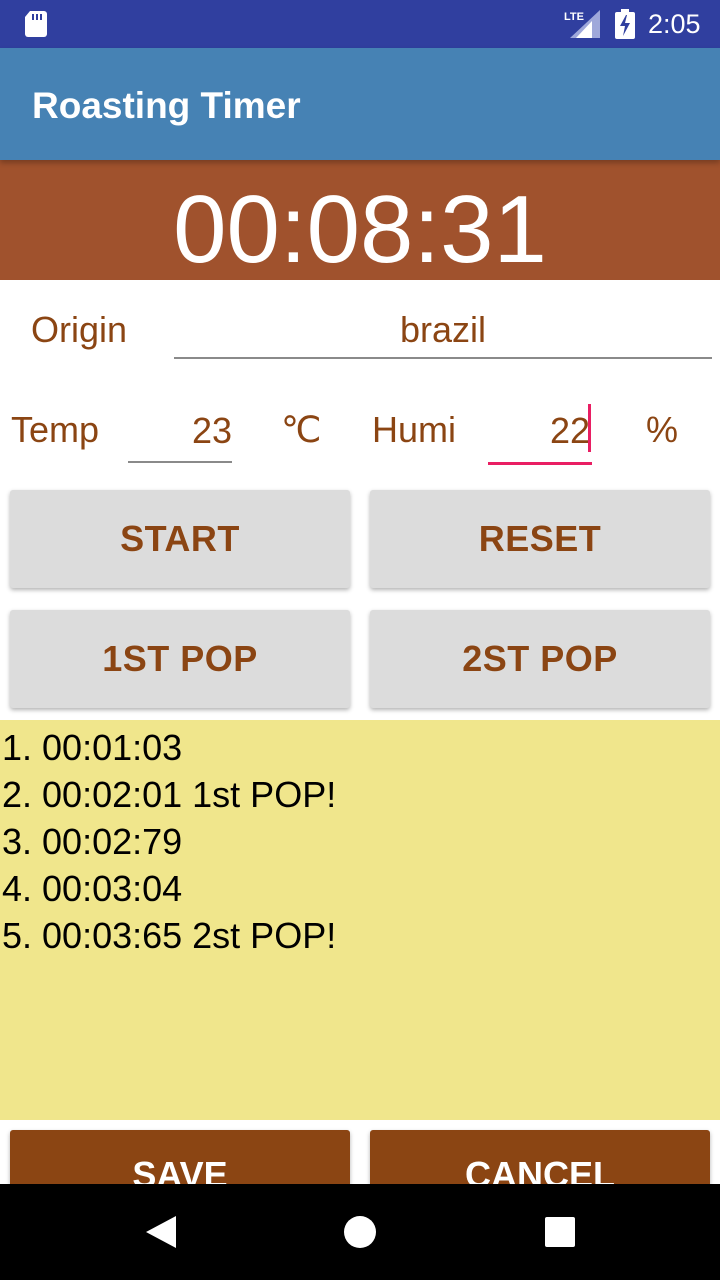 This screenshot has width=720, height=1280. I want to click on navigation-bar, so click(360, 1232).